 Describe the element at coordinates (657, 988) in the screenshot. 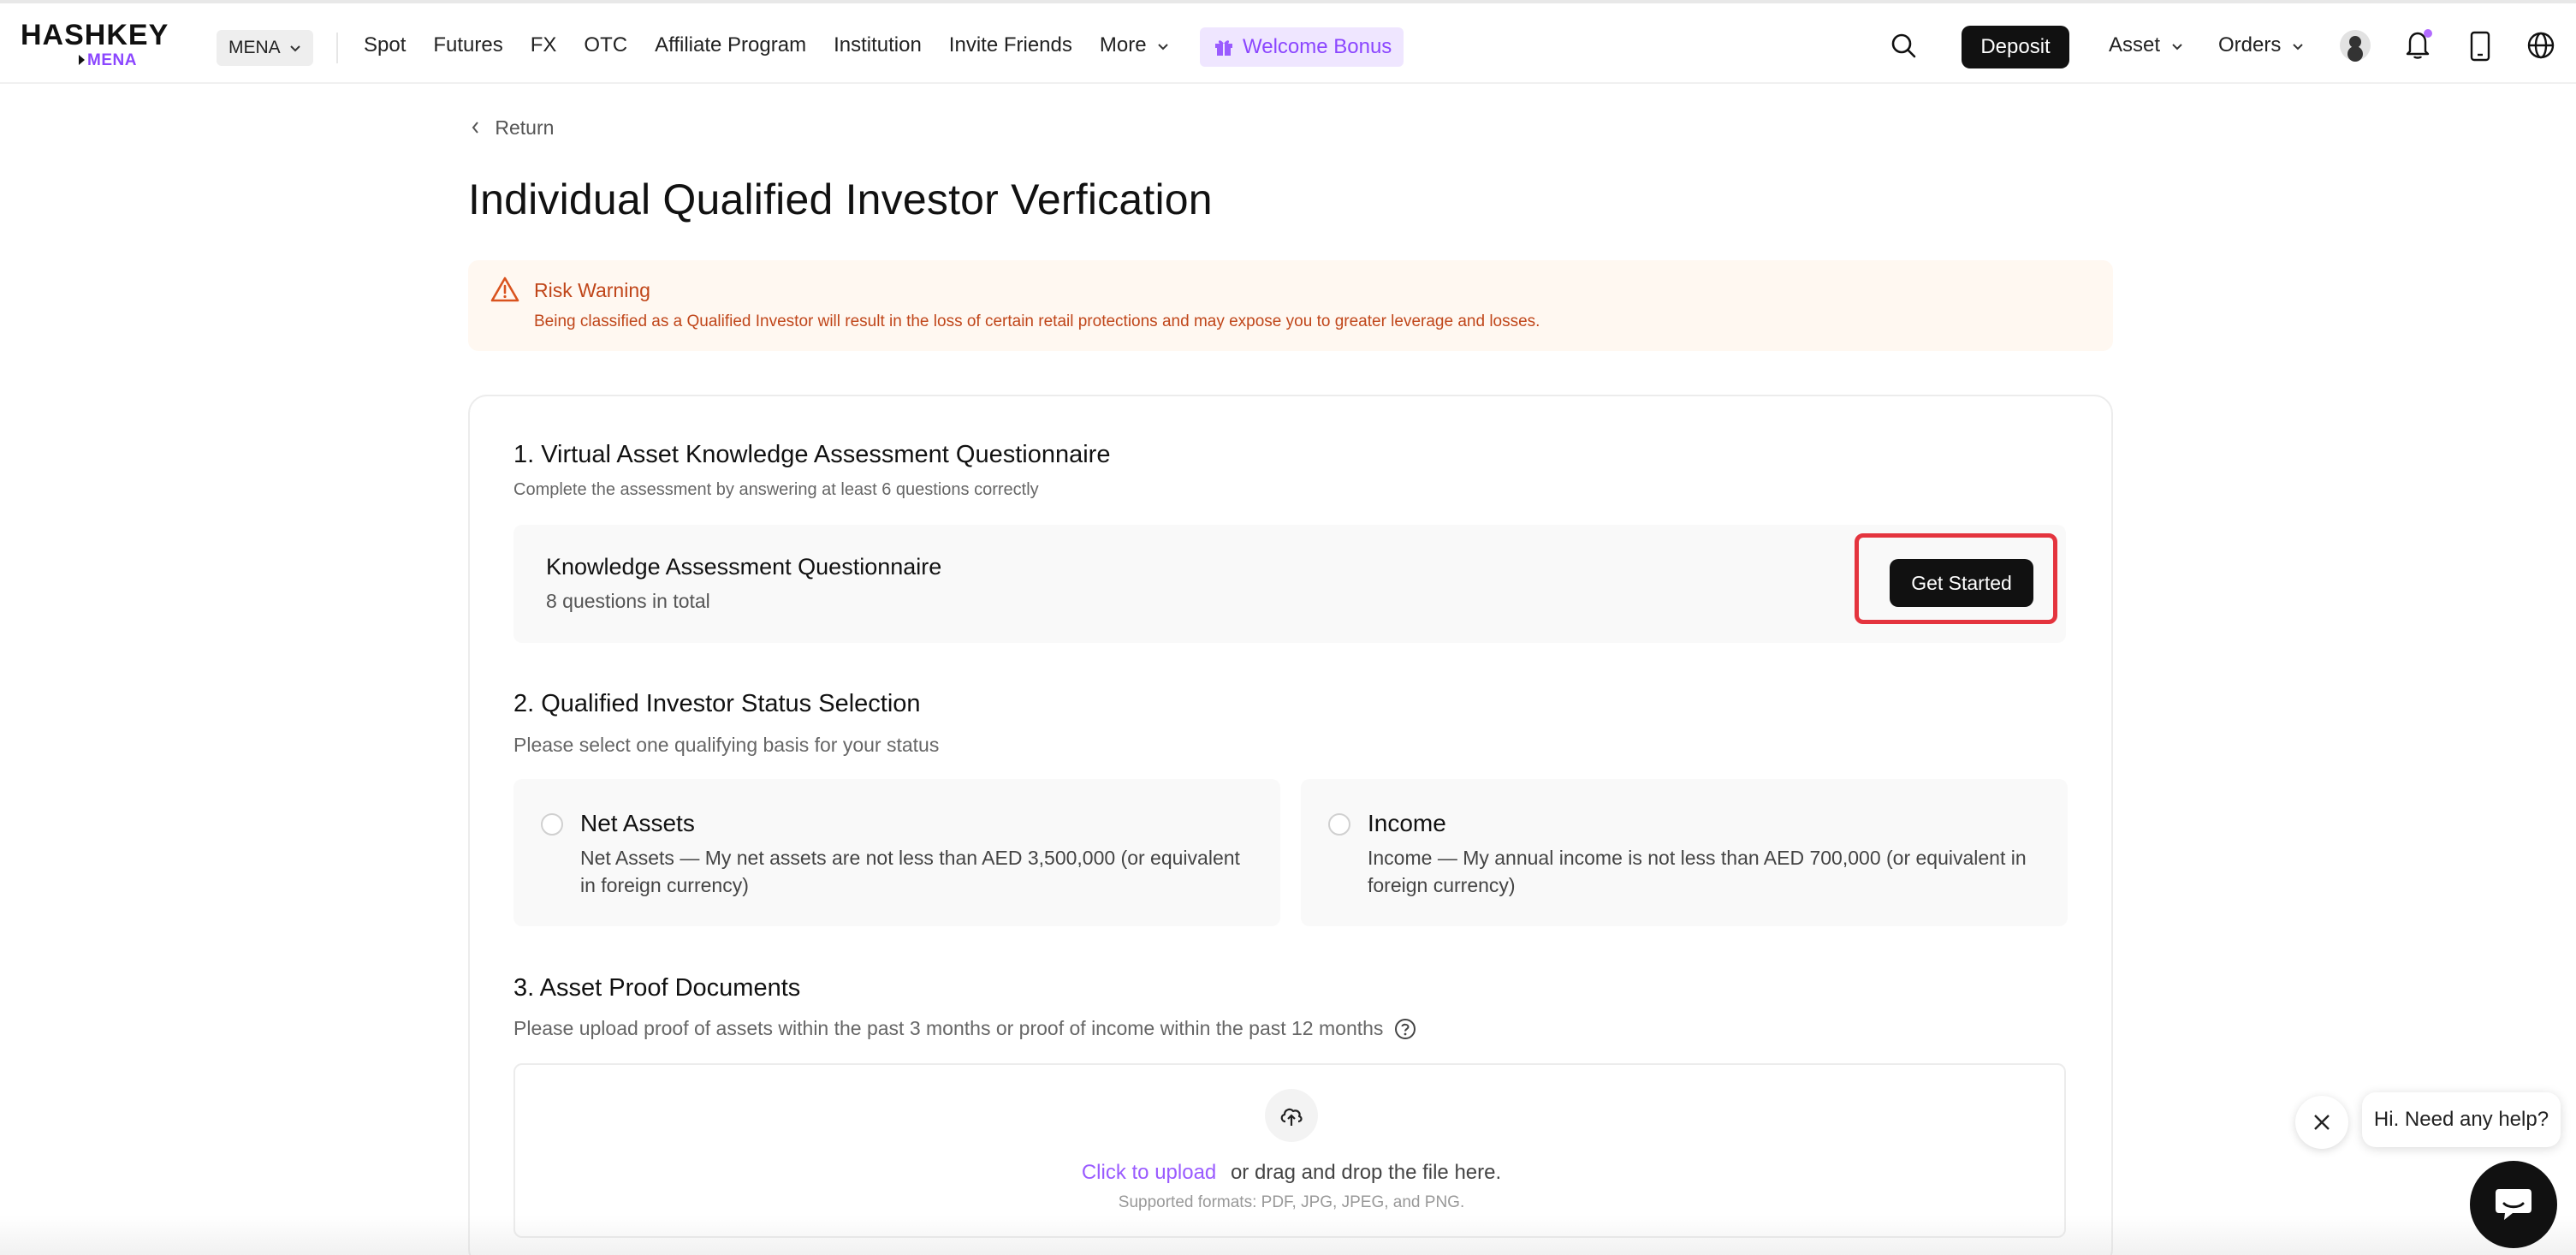

I see `section-3-title: 3. Asset Proof Documents` at that location.